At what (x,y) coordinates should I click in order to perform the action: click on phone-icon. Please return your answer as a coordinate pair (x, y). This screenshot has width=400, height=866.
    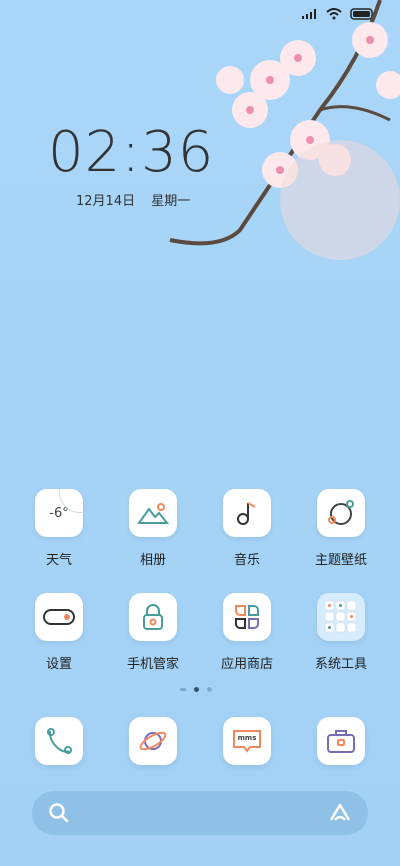
    Looking at the image, I should click on (59, 741).